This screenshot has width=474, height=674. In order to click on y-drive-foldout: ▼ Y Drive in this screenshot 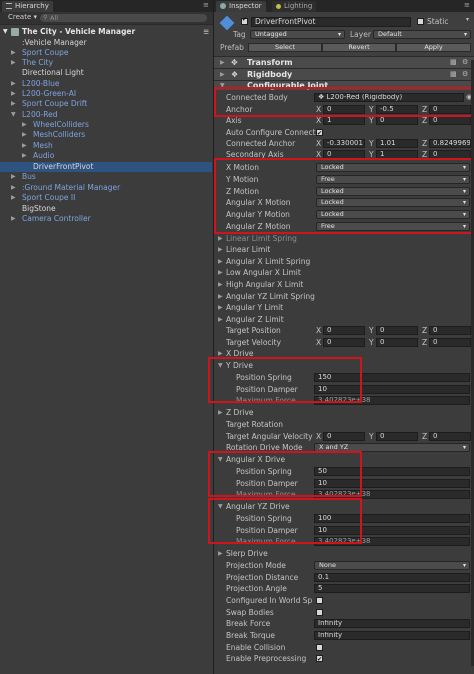, I will do `click(344, 365)`.